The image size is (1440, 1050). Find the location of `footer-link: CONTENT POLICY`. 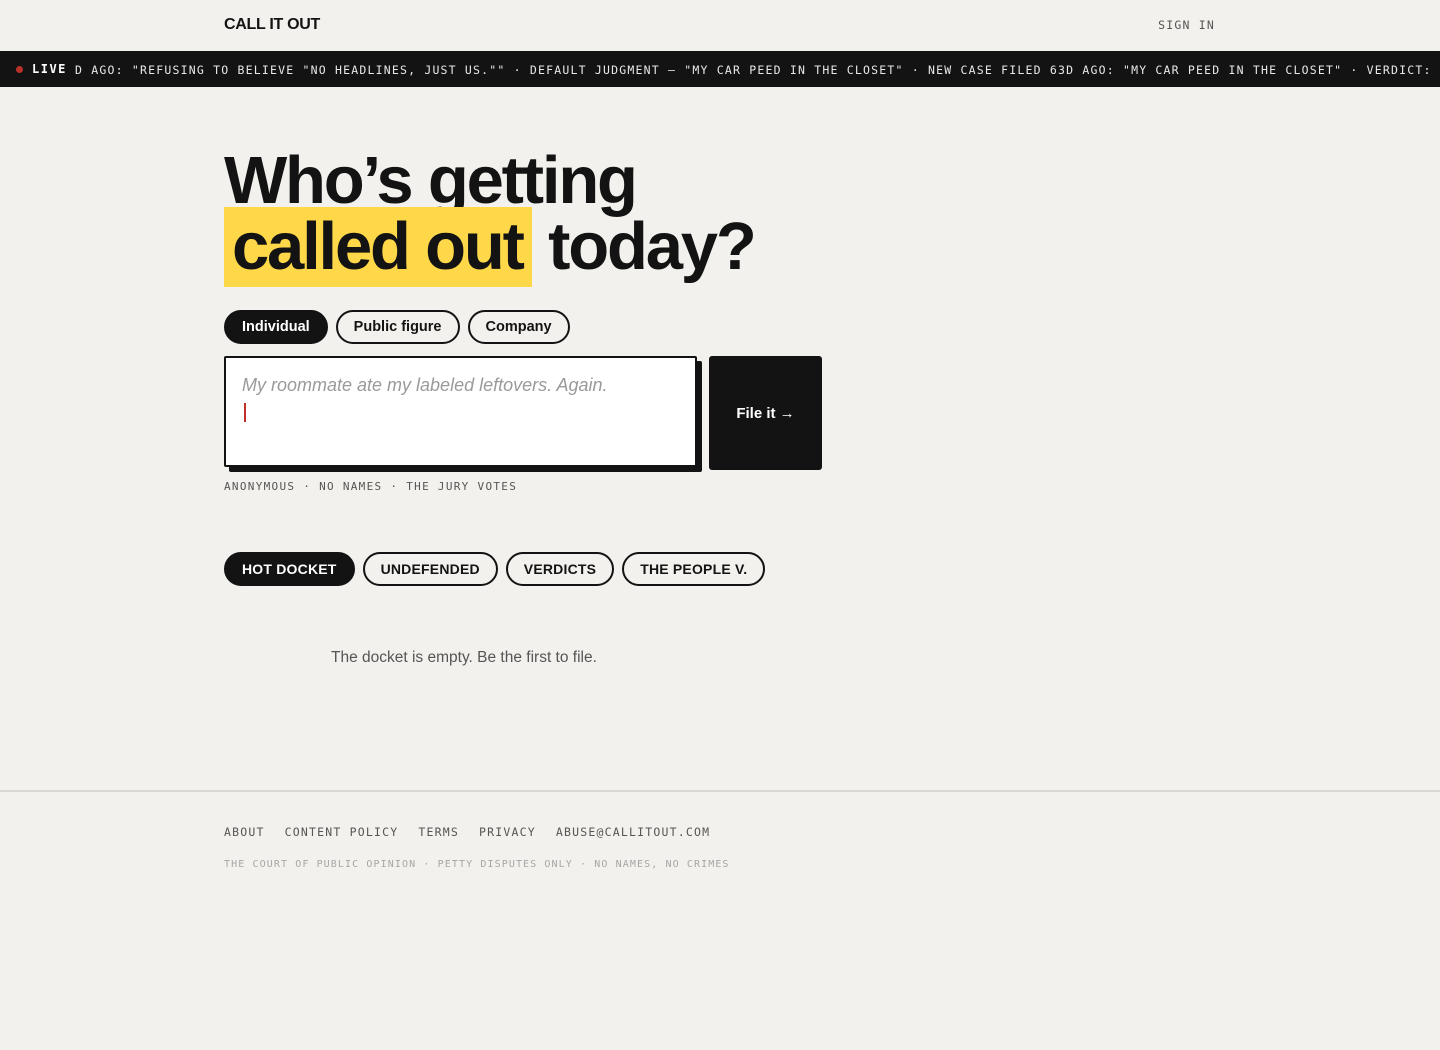

footer-link: CONTENT POLICY is located at coordinates (342, 832).